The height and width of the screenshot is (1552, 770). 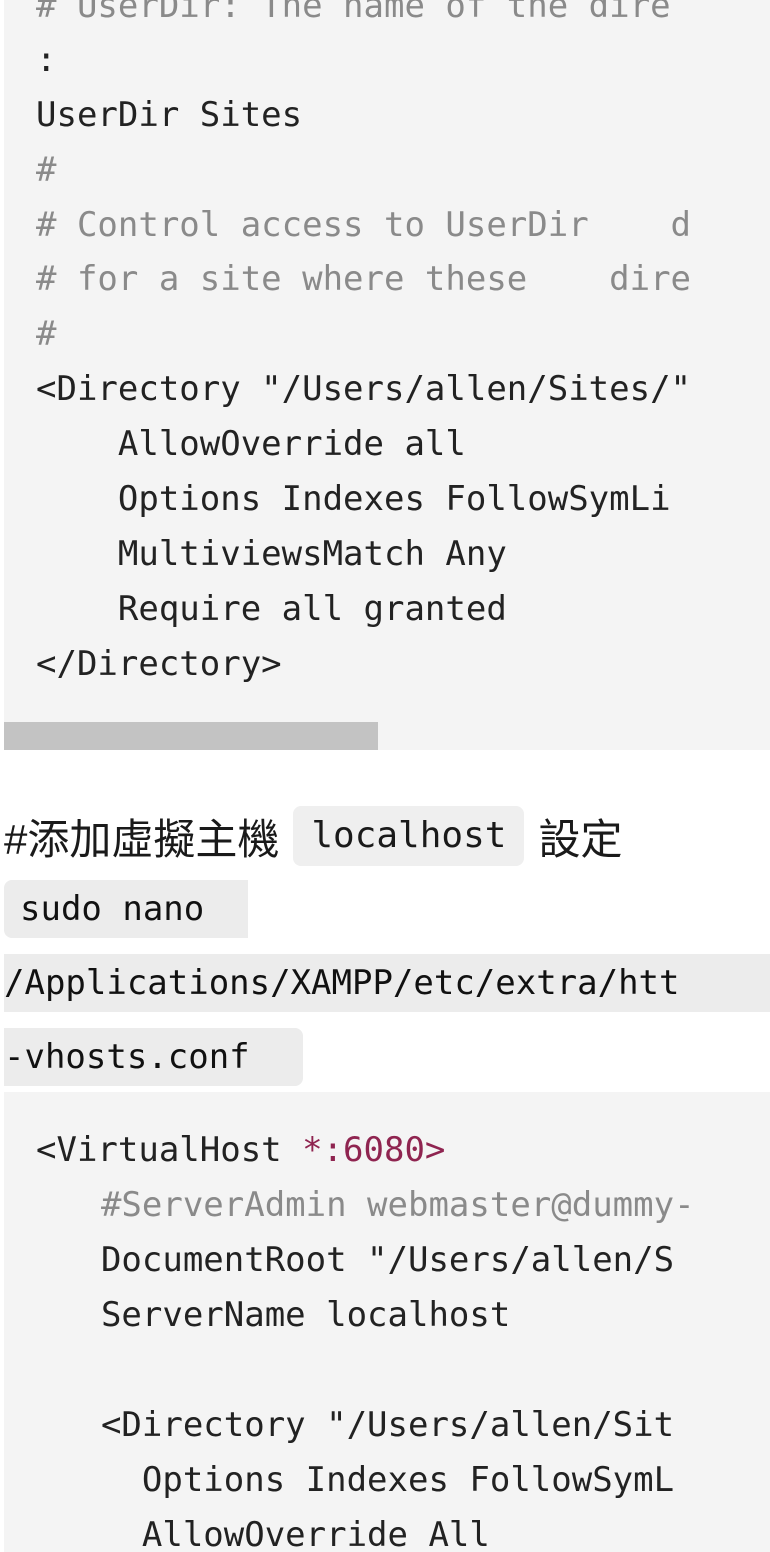 I want to click on code-line: AllowOverride all, so click(x=251, y=444).